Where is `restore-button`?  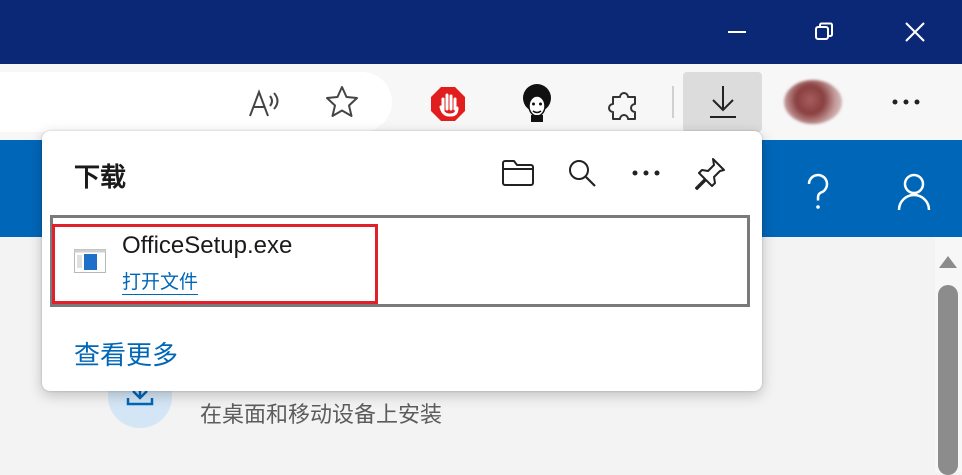
restore-button is located at coordinates (824, 32).